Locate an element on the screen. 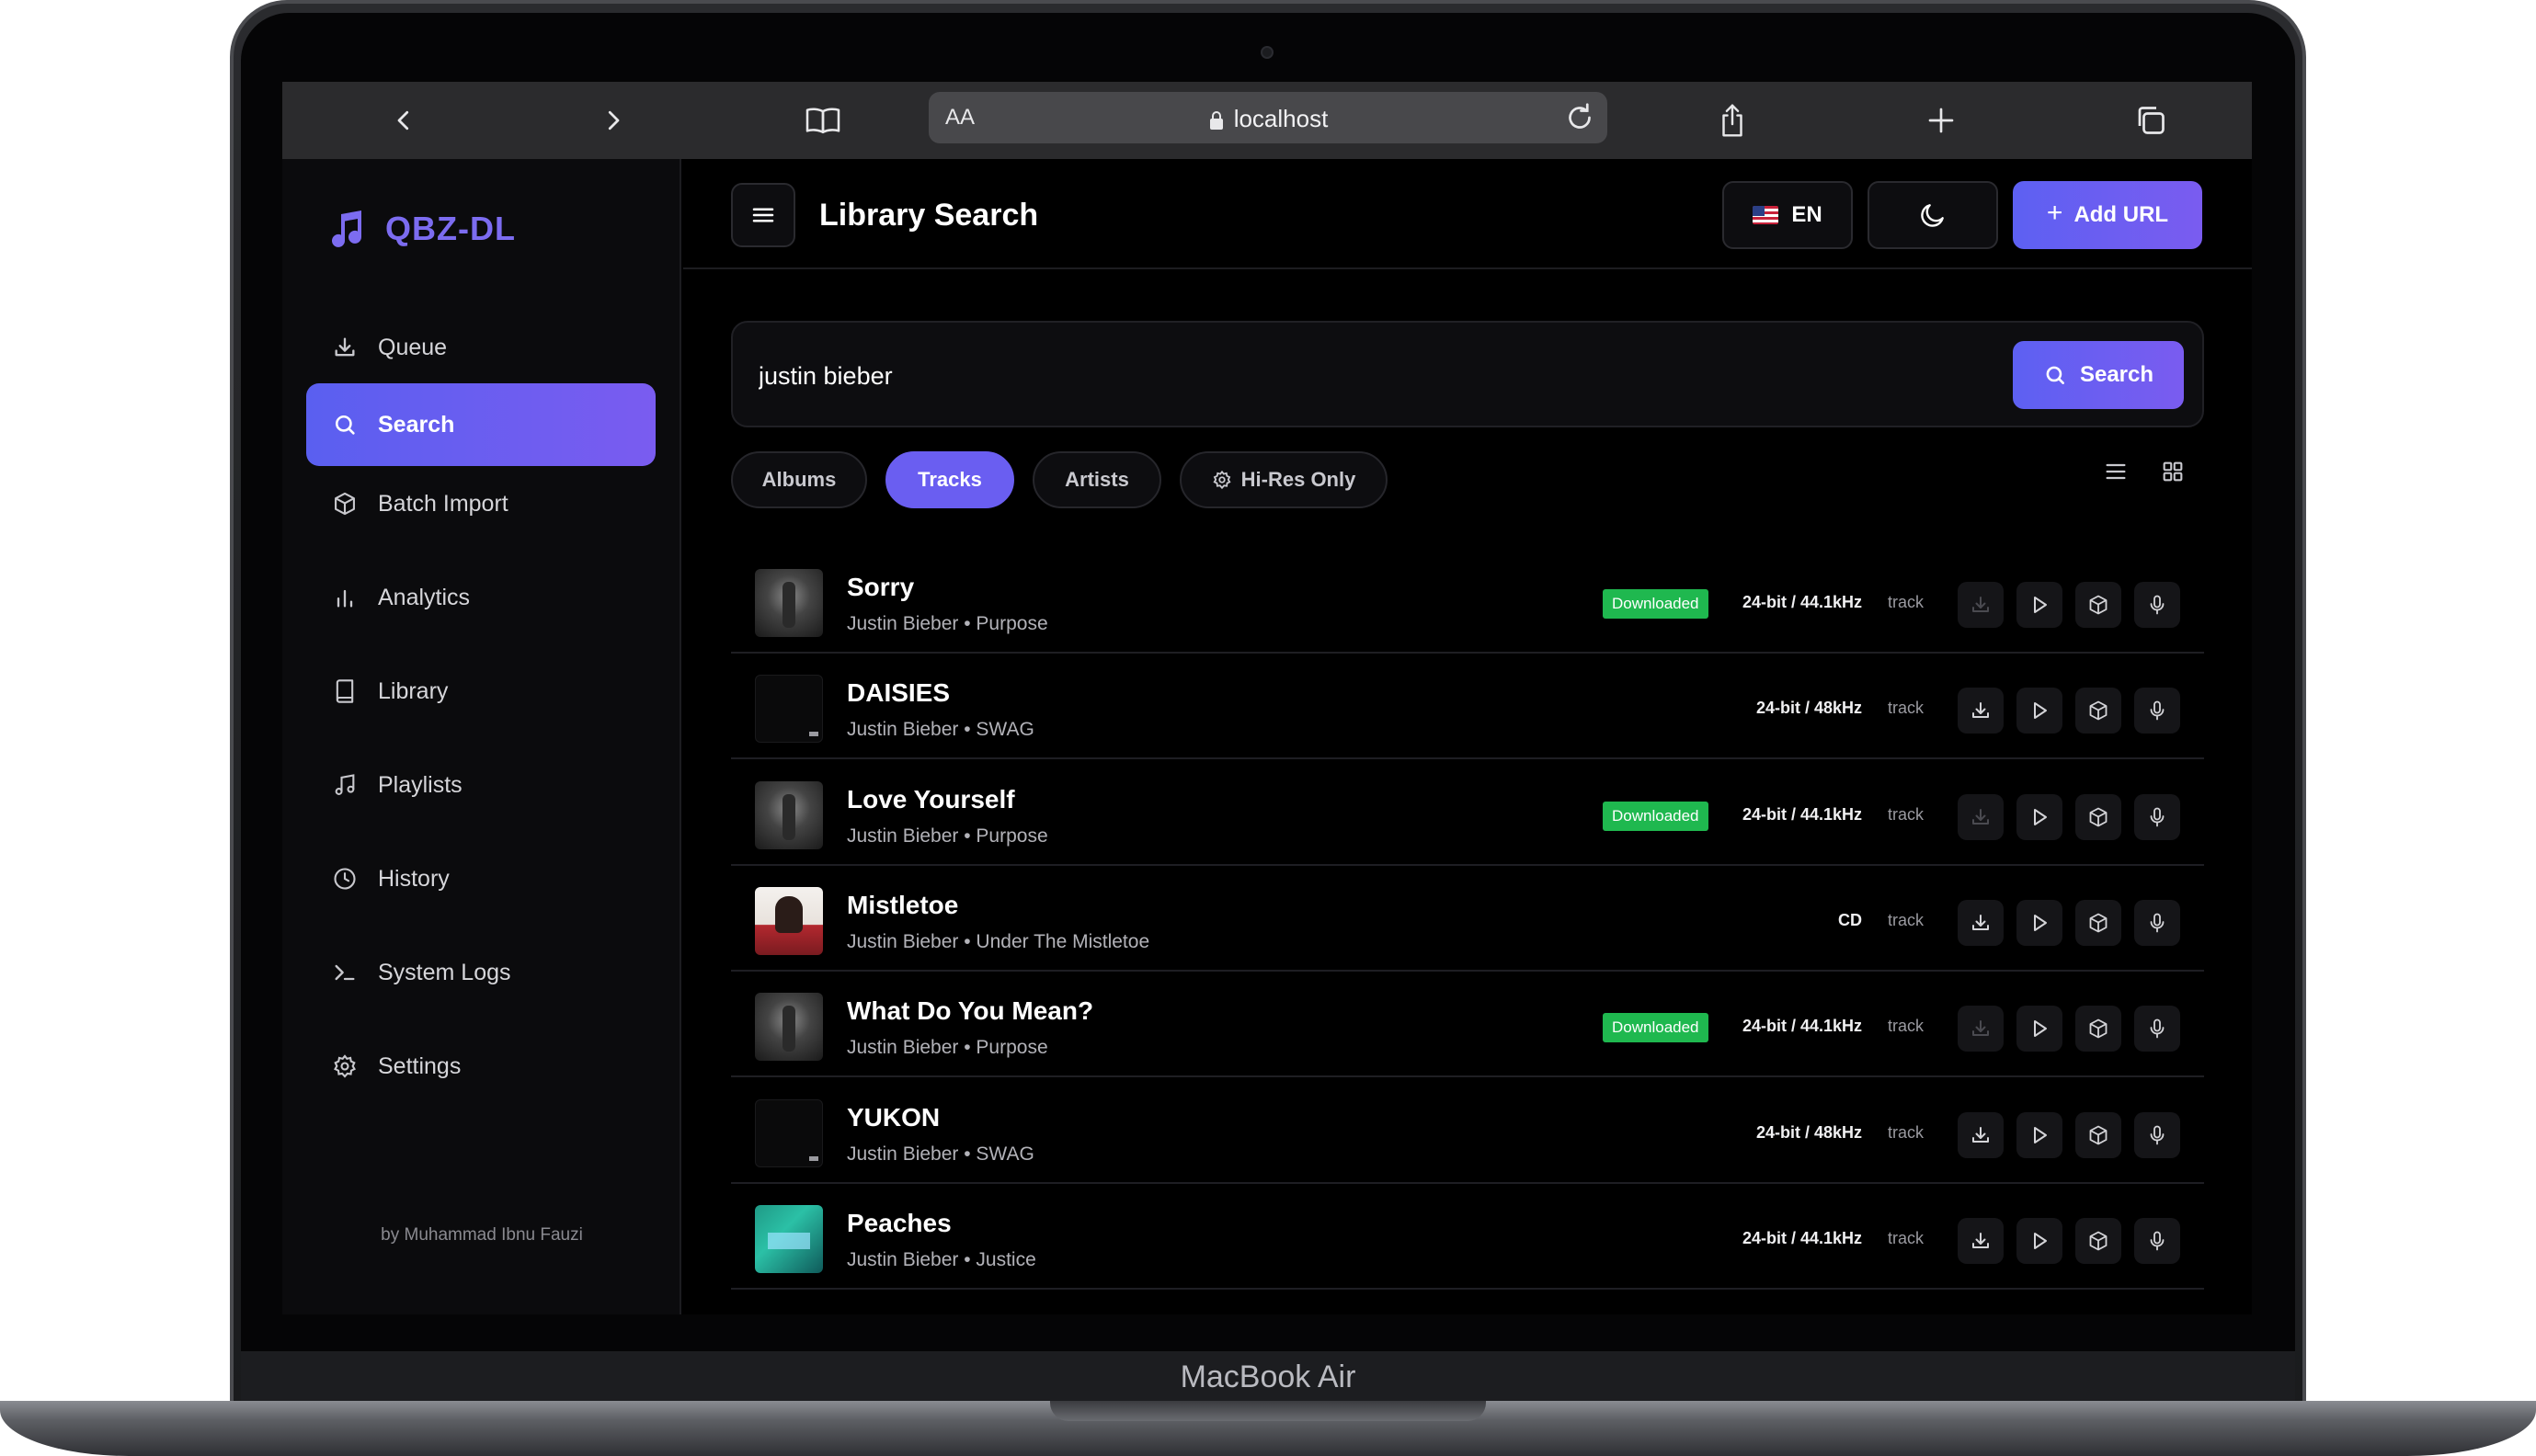 The image size is (2536, 1456). sidebar-item-settings: Settings is located at coordinates (481, 1066).